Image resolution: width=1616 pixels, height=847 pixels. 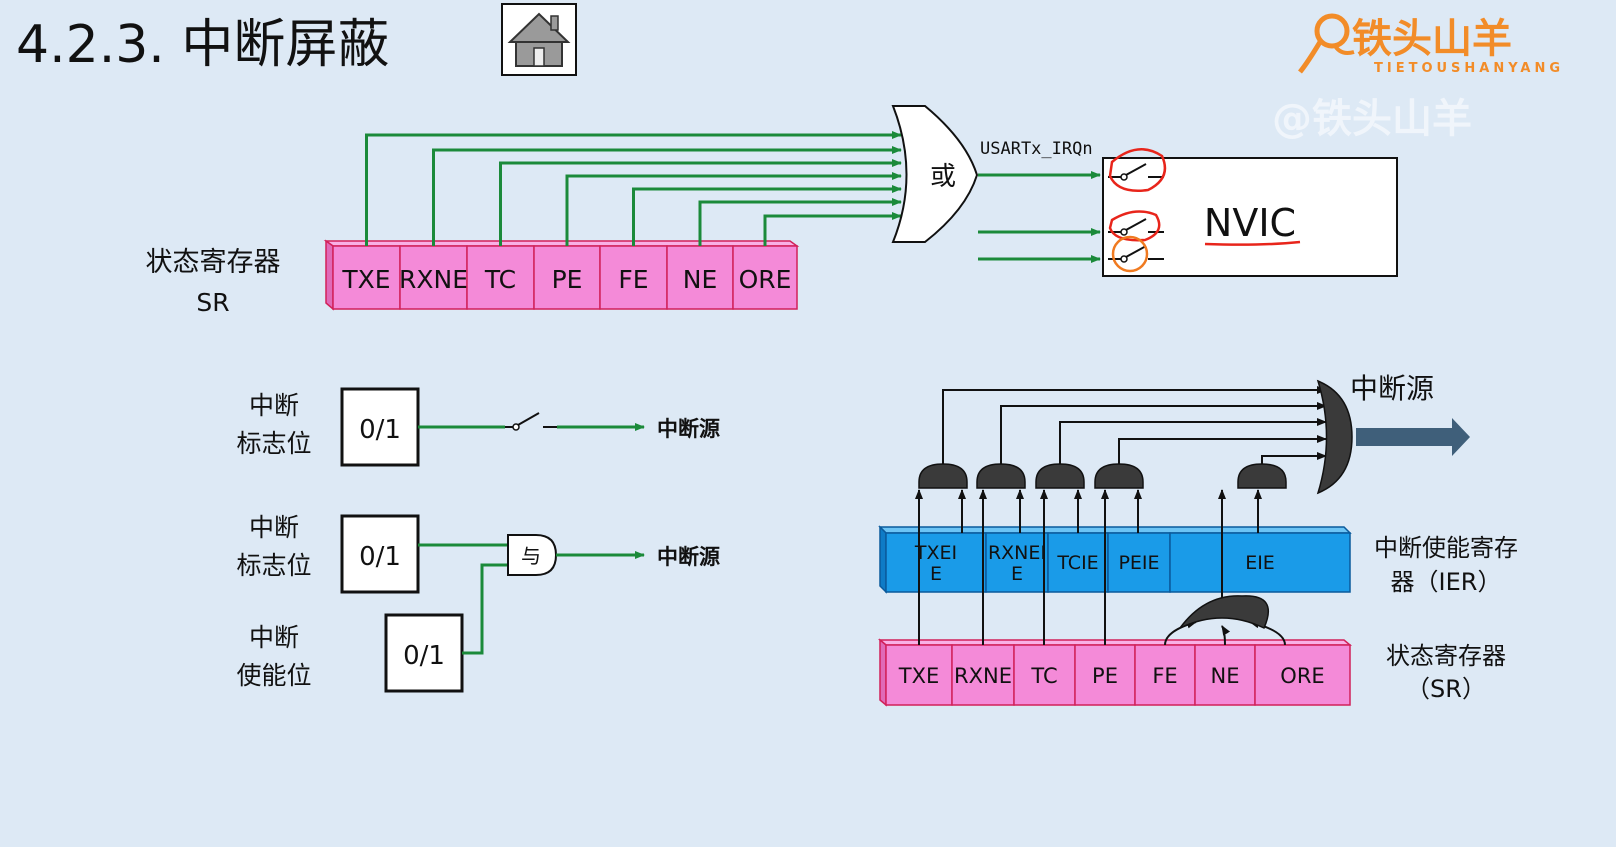 I want to click on logo: 铁头山羊 TIETOUSHANYANG @铁头山羊, so click(x=1418, y=77).